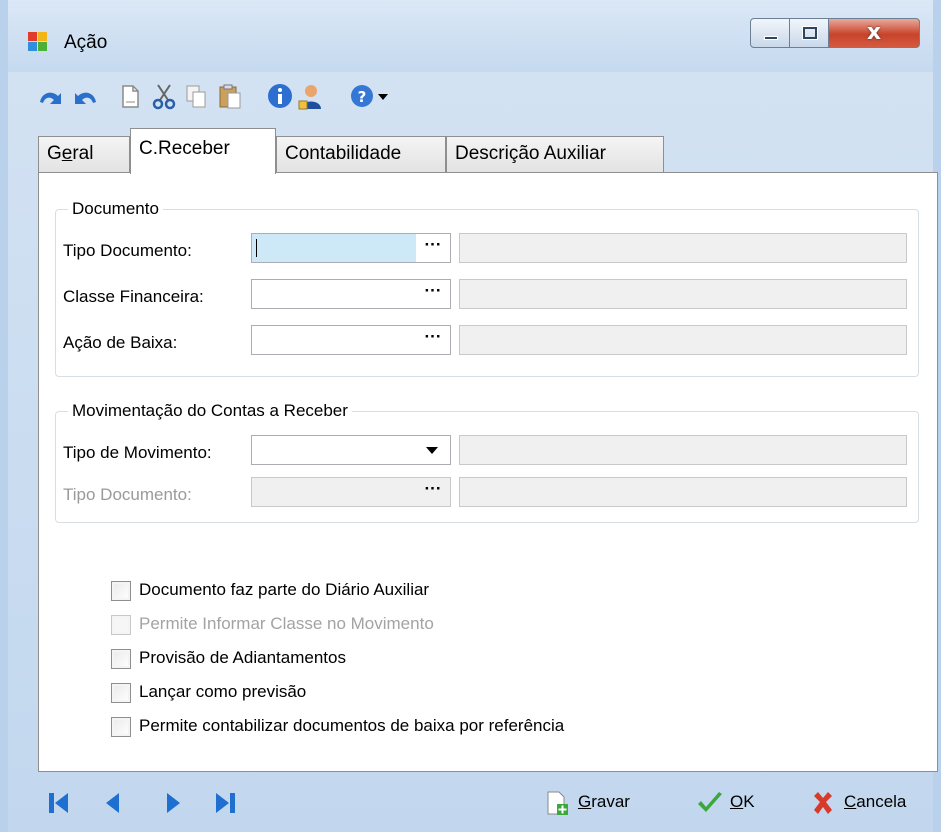  I want to click on group-documento-title: Documento, so click(115, 209).